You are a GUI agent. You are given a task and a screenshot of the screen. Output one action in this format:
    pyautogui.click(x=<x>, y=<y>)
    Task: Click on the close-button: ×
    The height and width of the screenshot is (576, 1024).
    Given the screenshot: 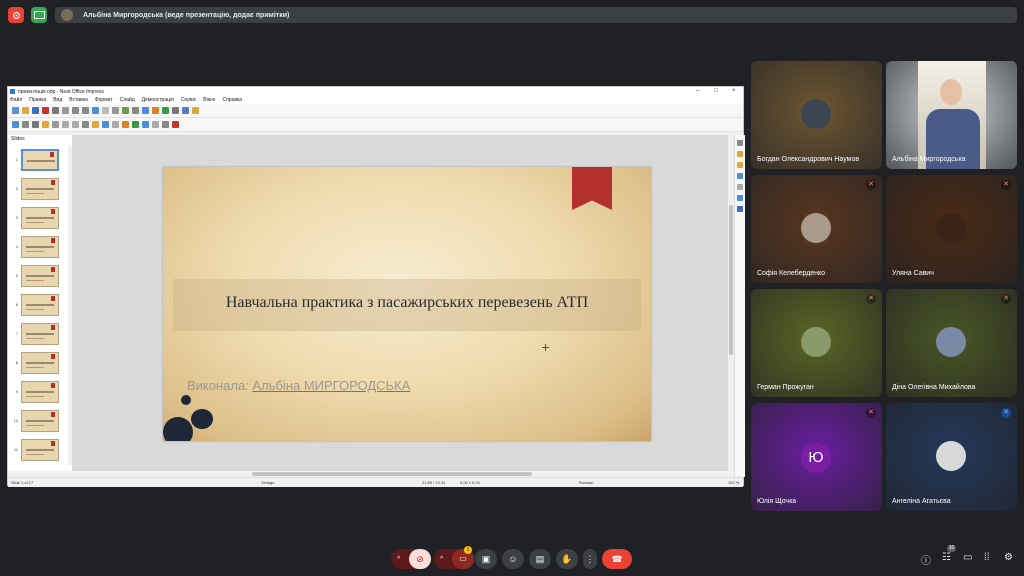 What is the action you would take?
    pyautogui.click(x=734, y=91)
    